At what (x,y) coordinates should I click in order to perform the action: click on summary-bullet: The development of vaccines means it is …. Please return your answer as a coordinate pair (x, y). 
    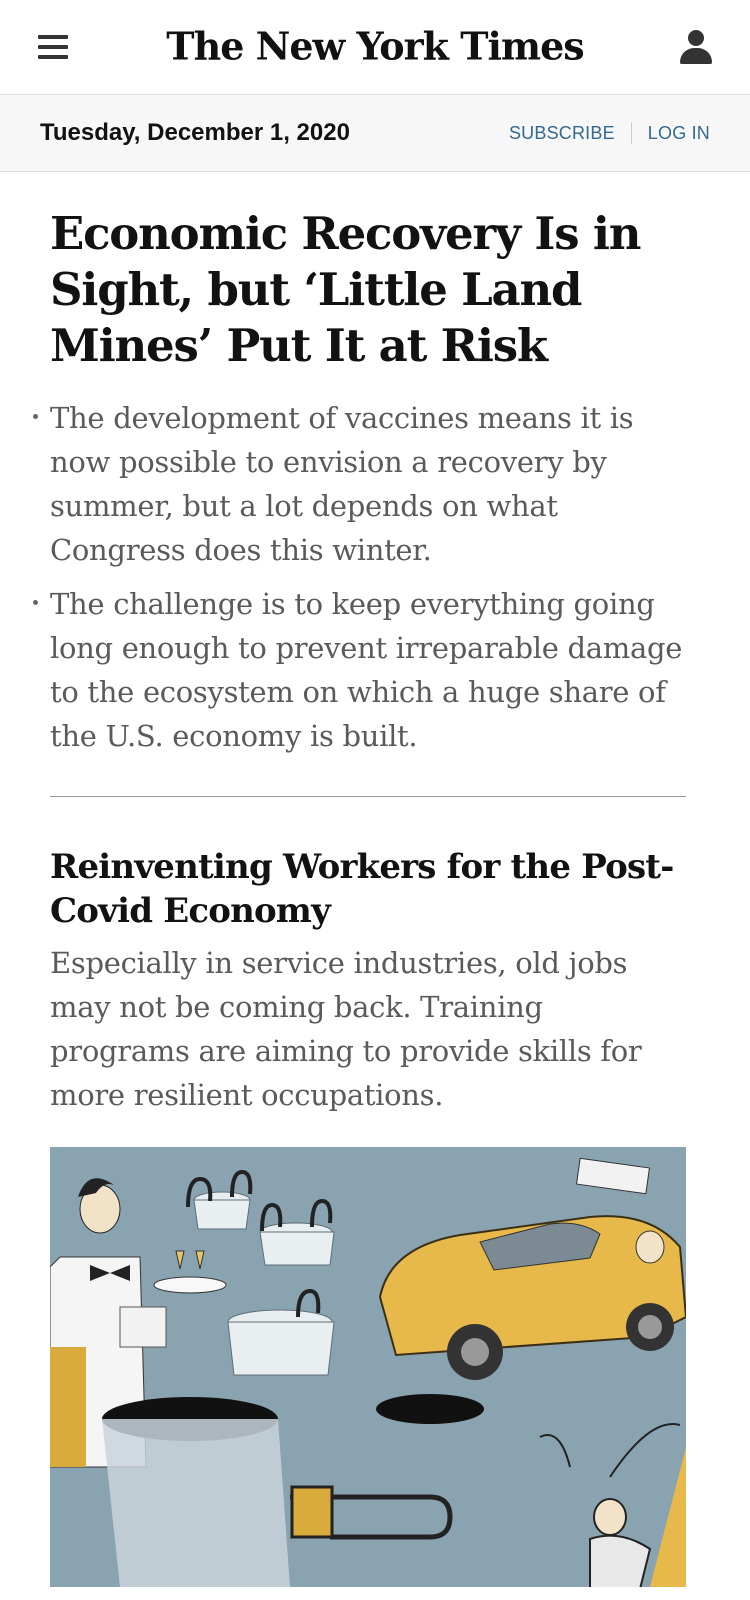
    Looking at the image, I should click on (359, 484).